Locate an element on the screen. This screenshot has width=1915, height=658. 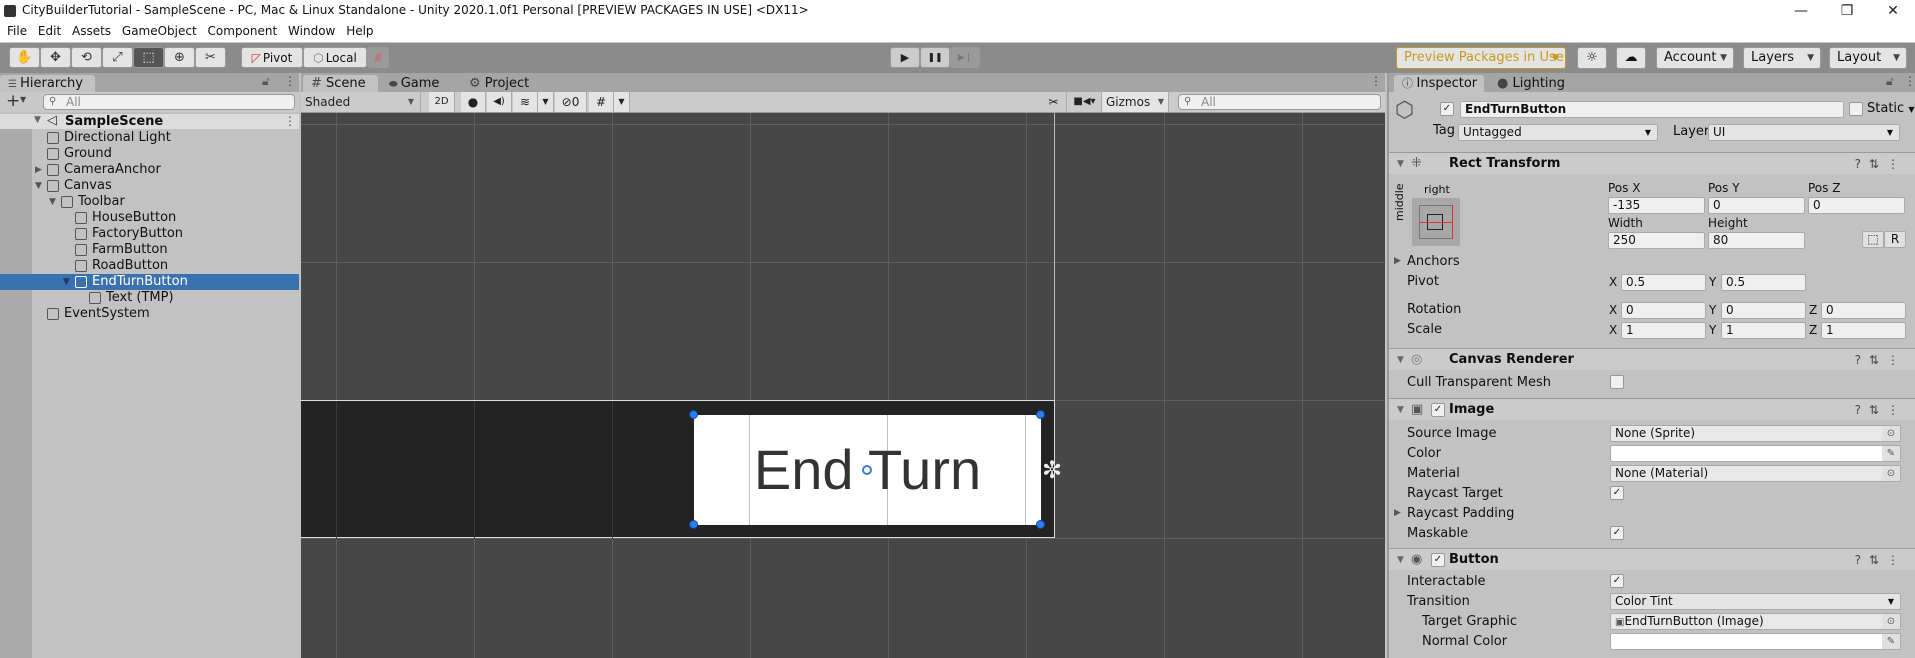
hierarchy-item: Ground is located at coordinates (149, 154).